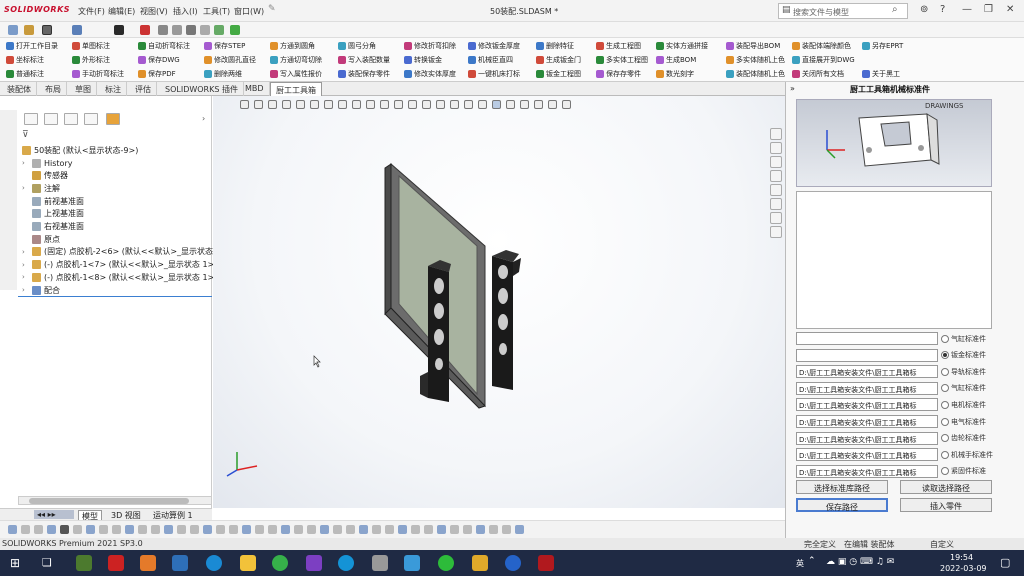  I want to click on tree-h-scrollbar, so click(115, 500).